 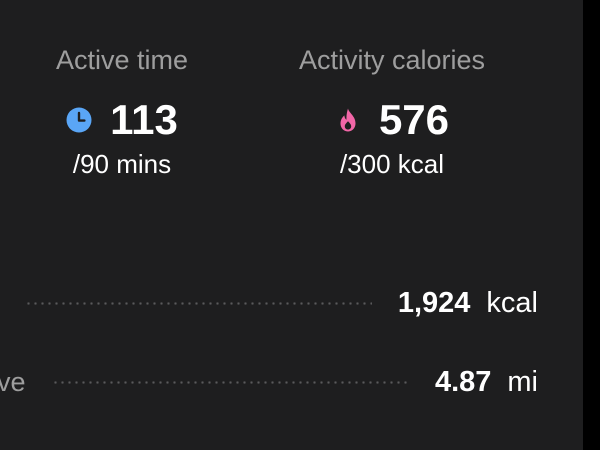 I want to click on calories-row-unit: kcal, so click(x=512, y=303).